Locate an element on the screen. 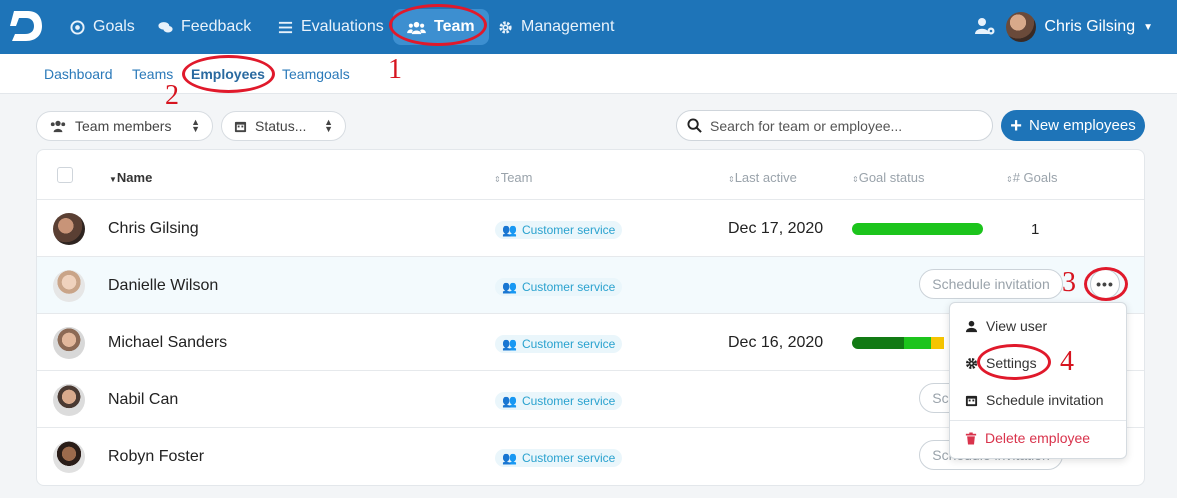 The height and width of the screenshot is (498, 1177). nav-feedback: Feedback is located at coordinates (204, 27).